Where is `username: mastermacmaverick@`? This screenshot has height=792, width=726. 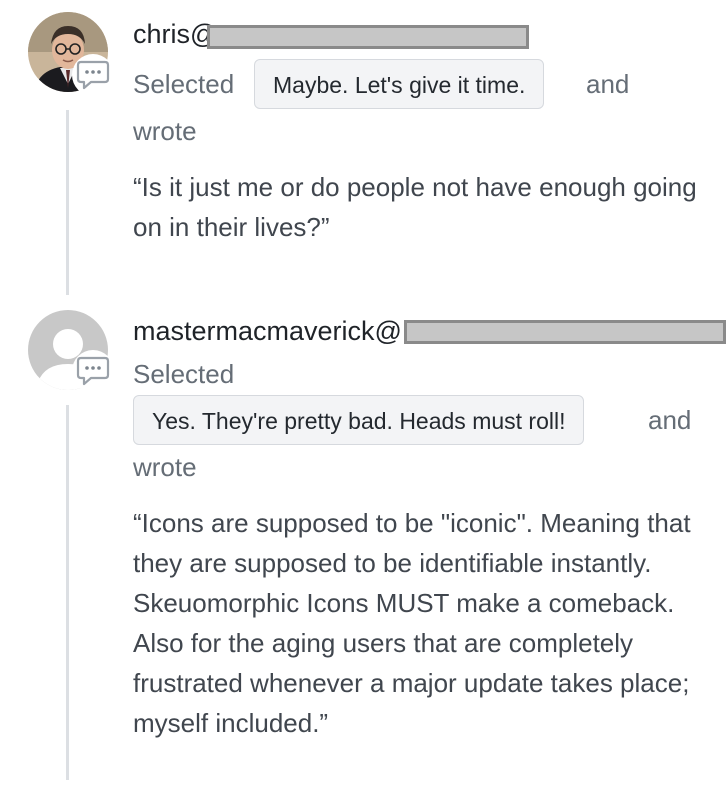 username: mastermacmaverick@ is located at coordinates (267, 331).